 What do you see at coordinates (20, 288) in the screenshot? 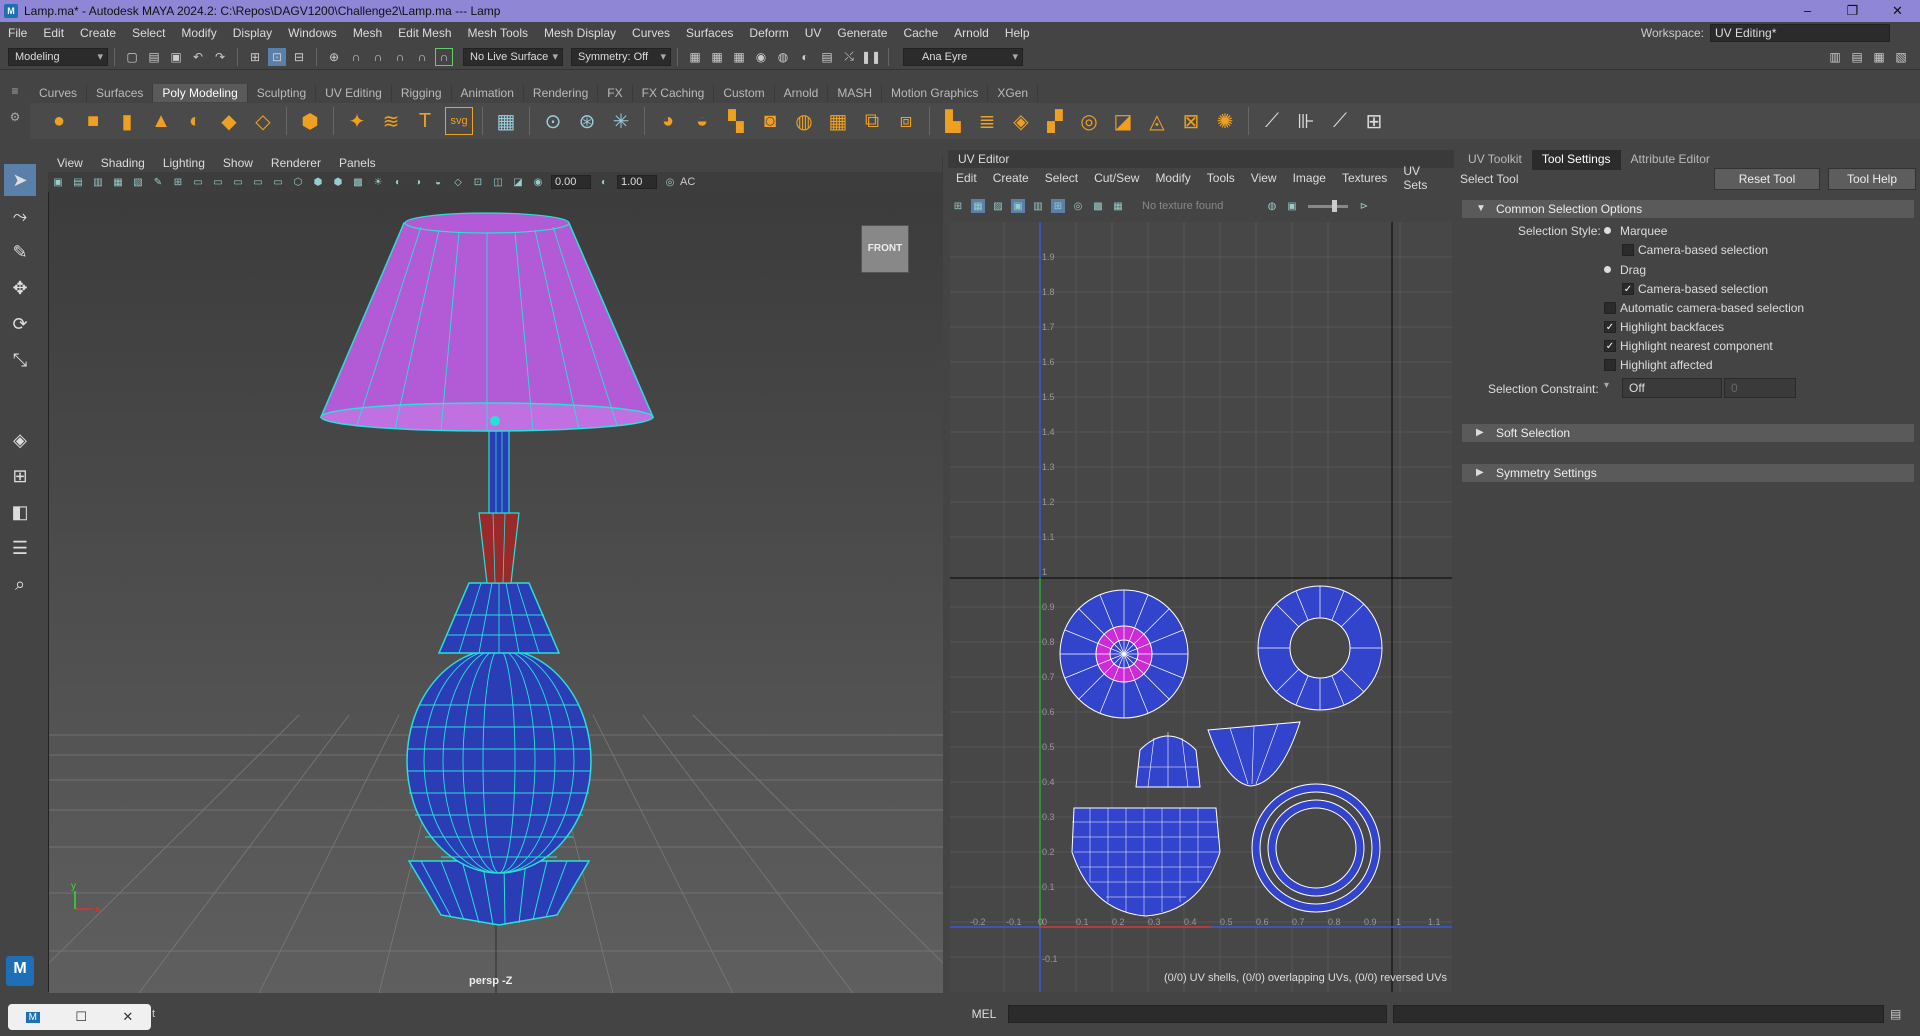
I see `move-tool-icon: ✥` at bounding box center [20, 288].